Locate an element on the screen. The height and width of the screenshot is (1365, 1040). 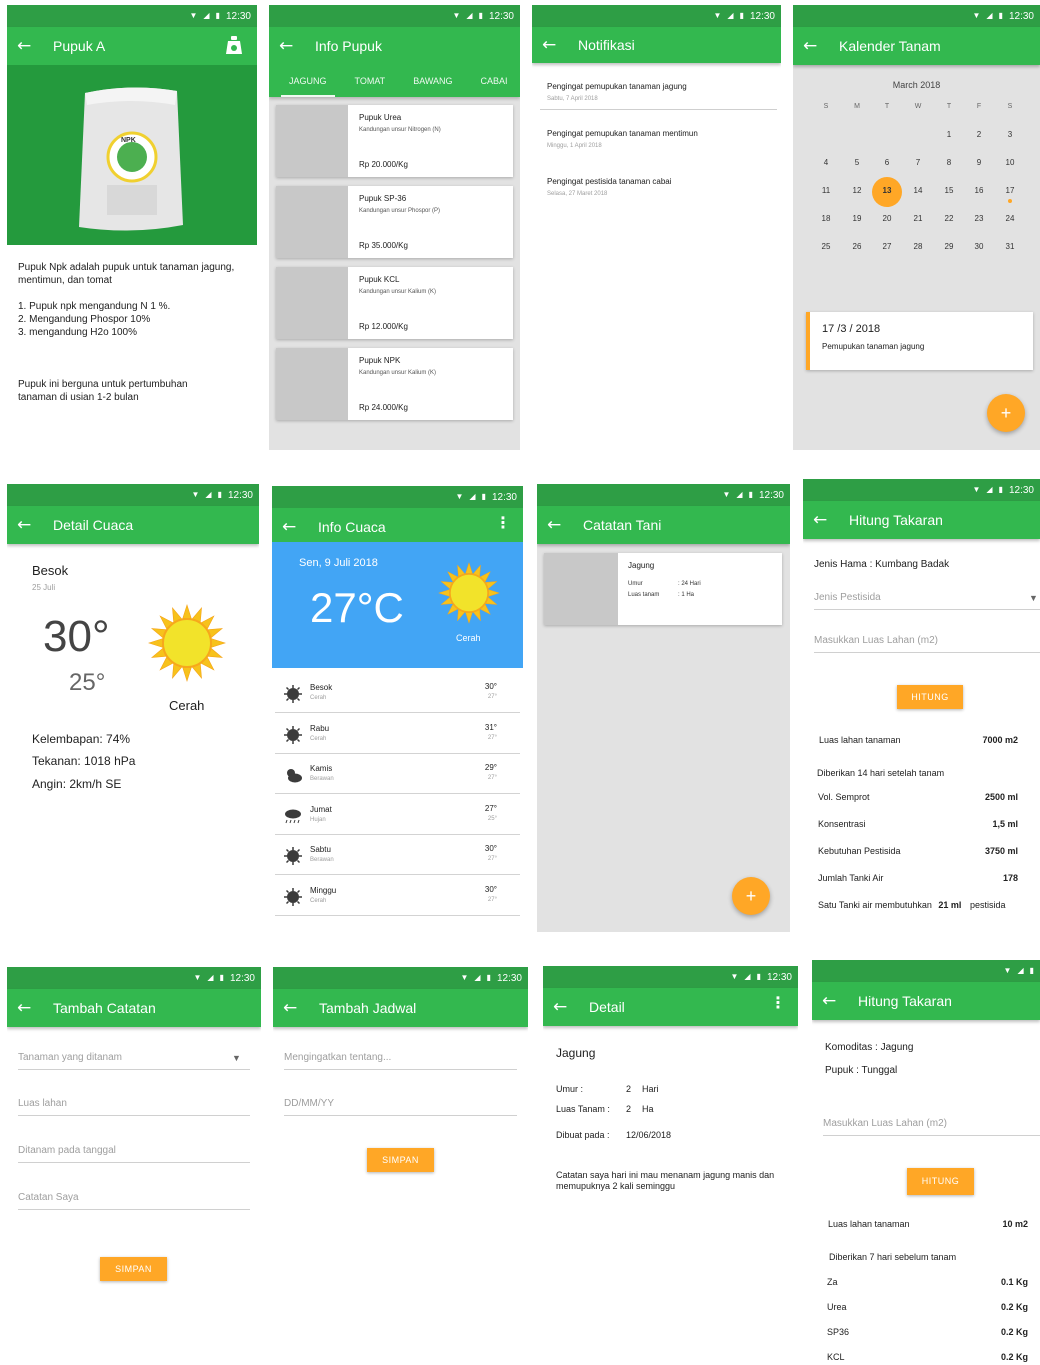
calendar-day: 18 is located at coordinates (826, 218).